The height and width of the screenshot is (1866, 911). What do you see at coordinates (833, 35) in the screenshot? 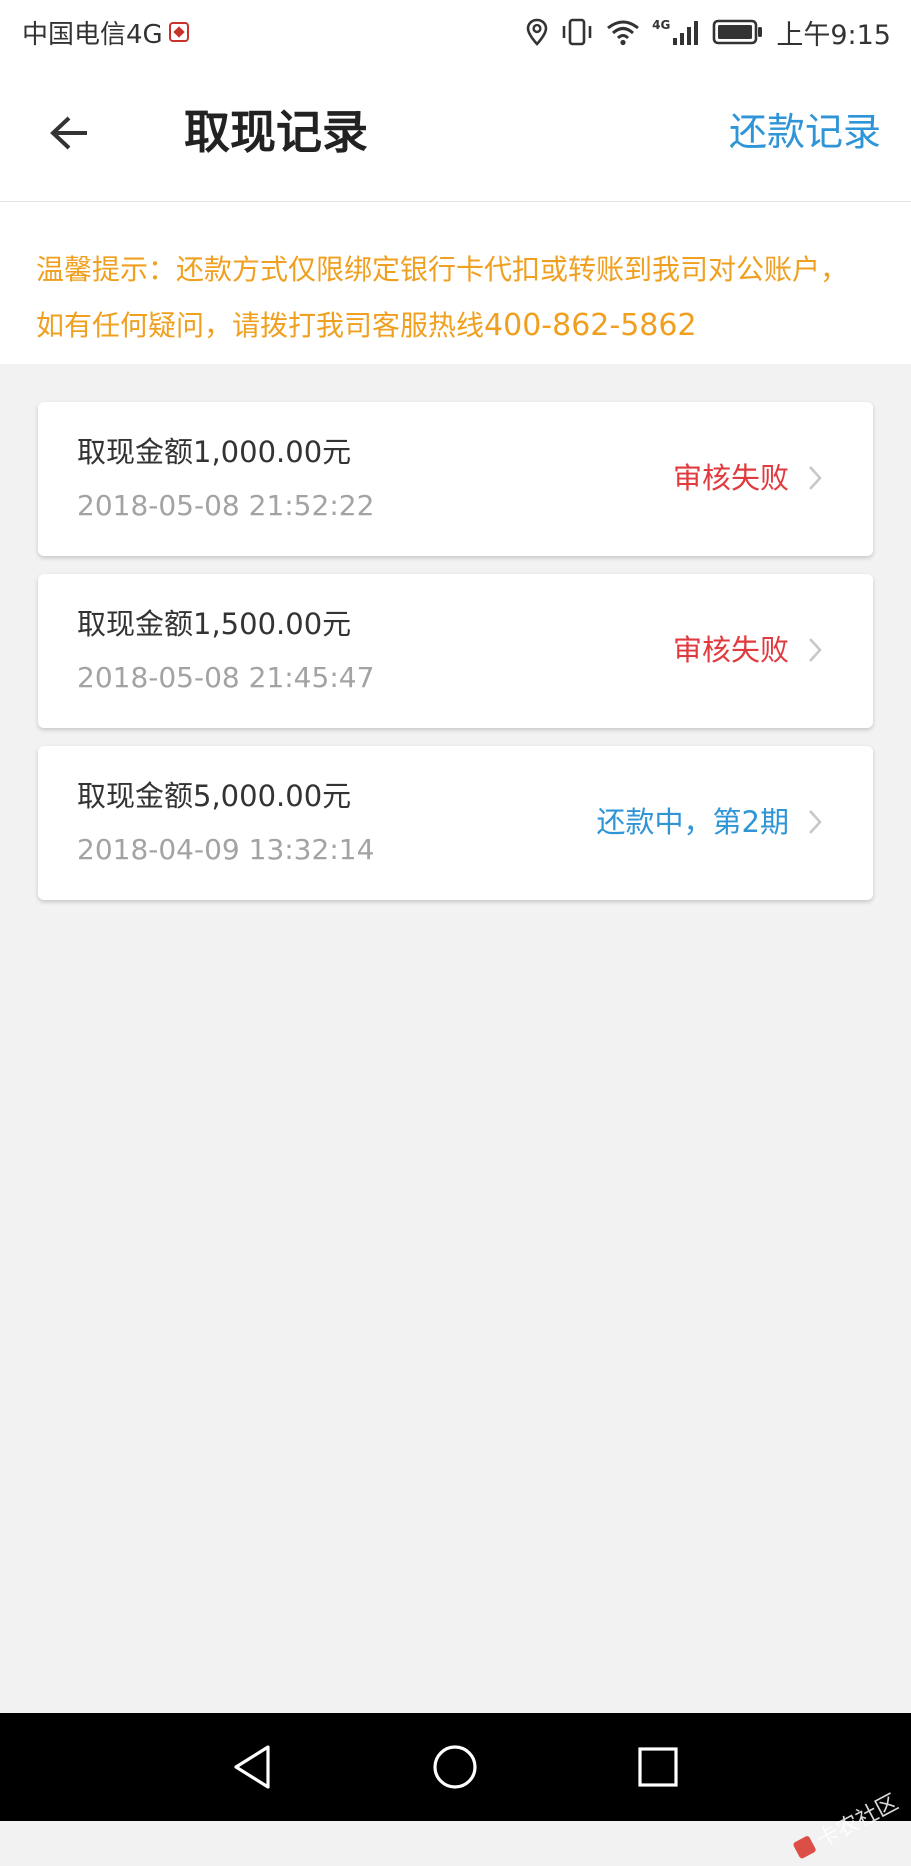
I see `status-time: 上午9:15` at bounding box center [833, 35].